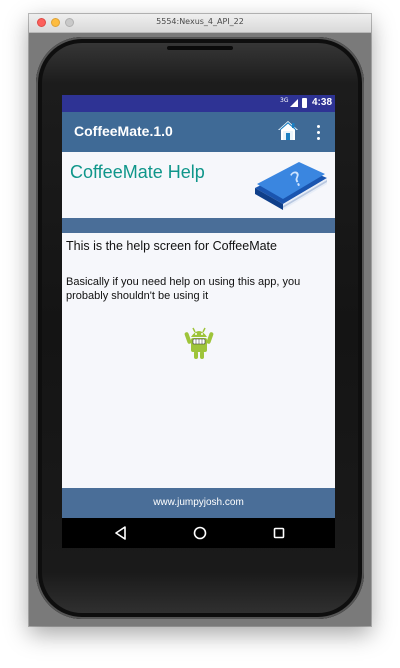  Describe the element at coordinates (198, 184) in the screenshot. I see `help-header: CoffeeMate Help ?` at that location.